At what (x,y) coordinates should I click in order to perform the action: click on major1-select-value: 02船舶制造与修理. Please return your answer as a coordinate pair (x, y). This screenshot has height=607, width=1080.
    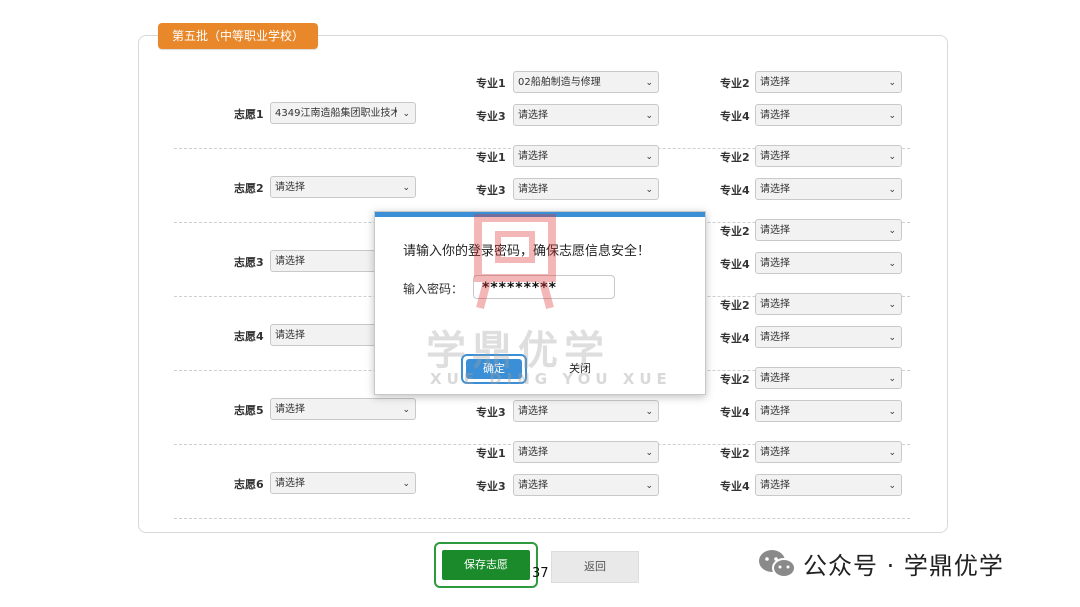
    Looking at the image, I should click on (559, 82).